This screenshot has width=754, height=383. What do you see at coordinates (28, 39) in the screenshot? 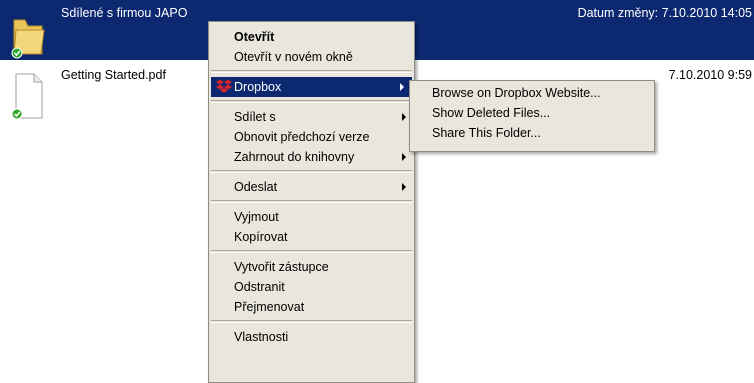
I see `folder-icon` at bounding box center [28, 39].